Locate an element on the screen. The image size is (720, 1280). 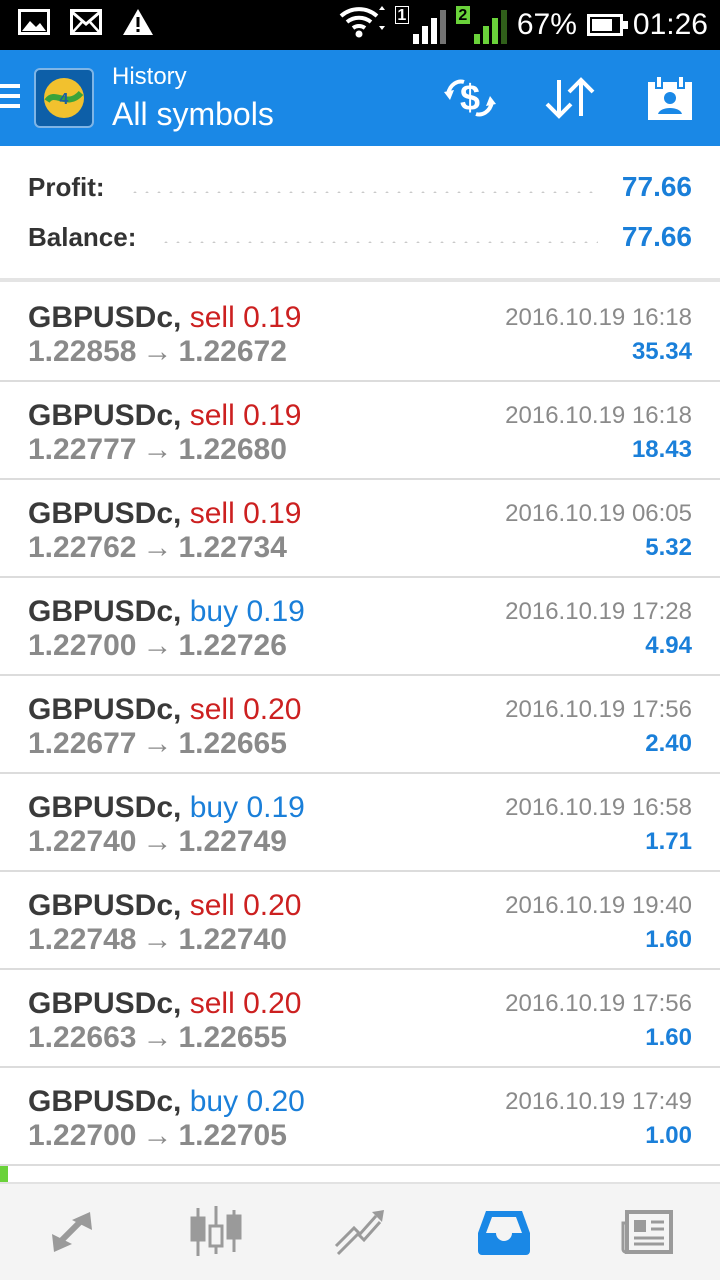
system-status: 1 2 67% 01:26 is located at coordinates (523, 25).